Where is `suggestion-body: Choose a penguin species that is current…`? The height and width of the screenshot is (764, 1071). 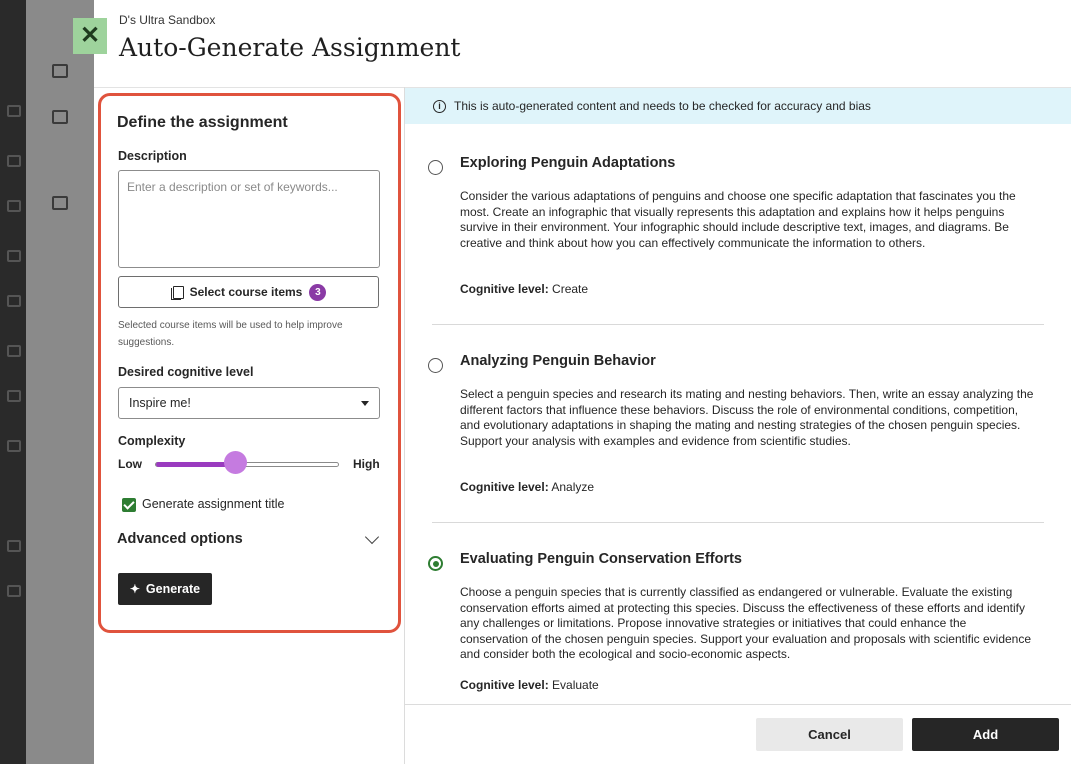 suggestion-body: Choose a penguin species that is current… is located at coordinates (746, 623).